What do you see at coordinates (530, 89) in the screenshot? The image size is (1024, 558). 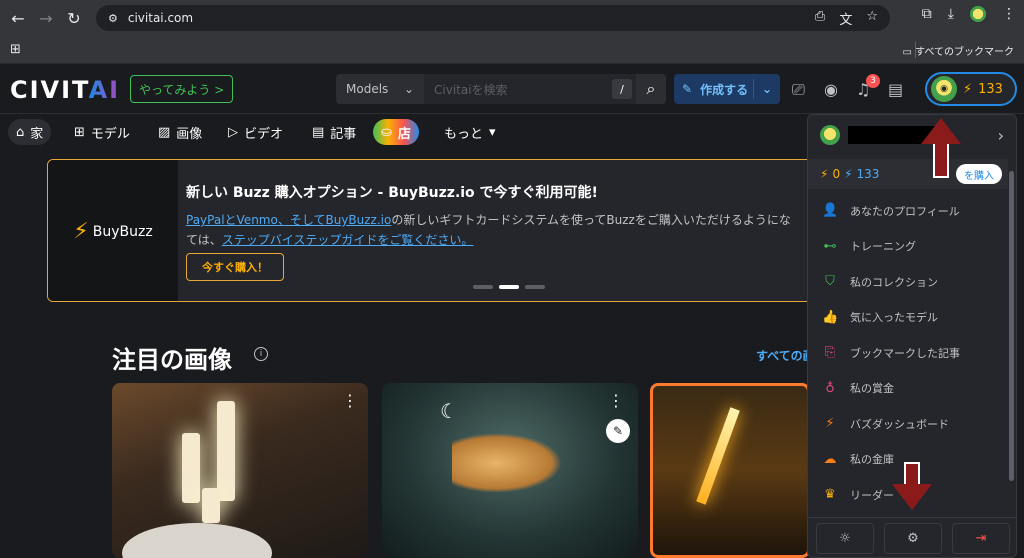 I see `search-input: Civitaiを検索` at bounding box center [530, 89].